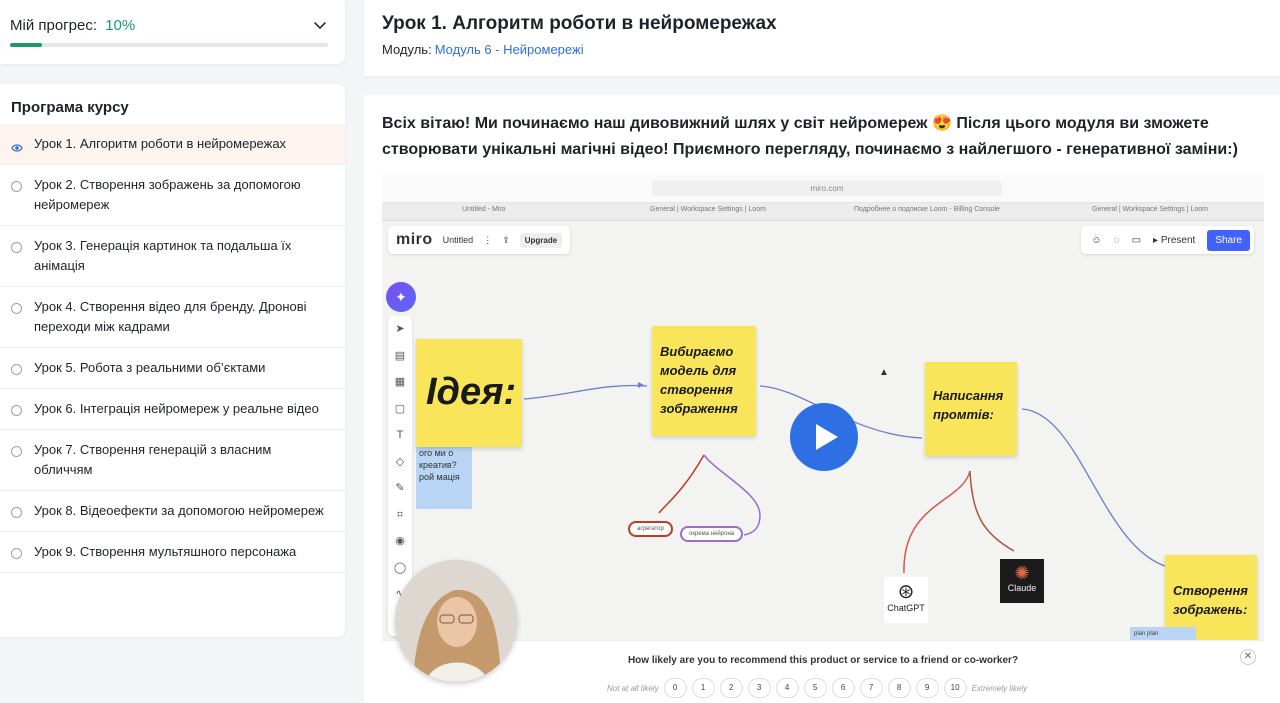 This screenshot has width=1280, height=703. I want to click on comment-icon: ◯, so click(400, 567).